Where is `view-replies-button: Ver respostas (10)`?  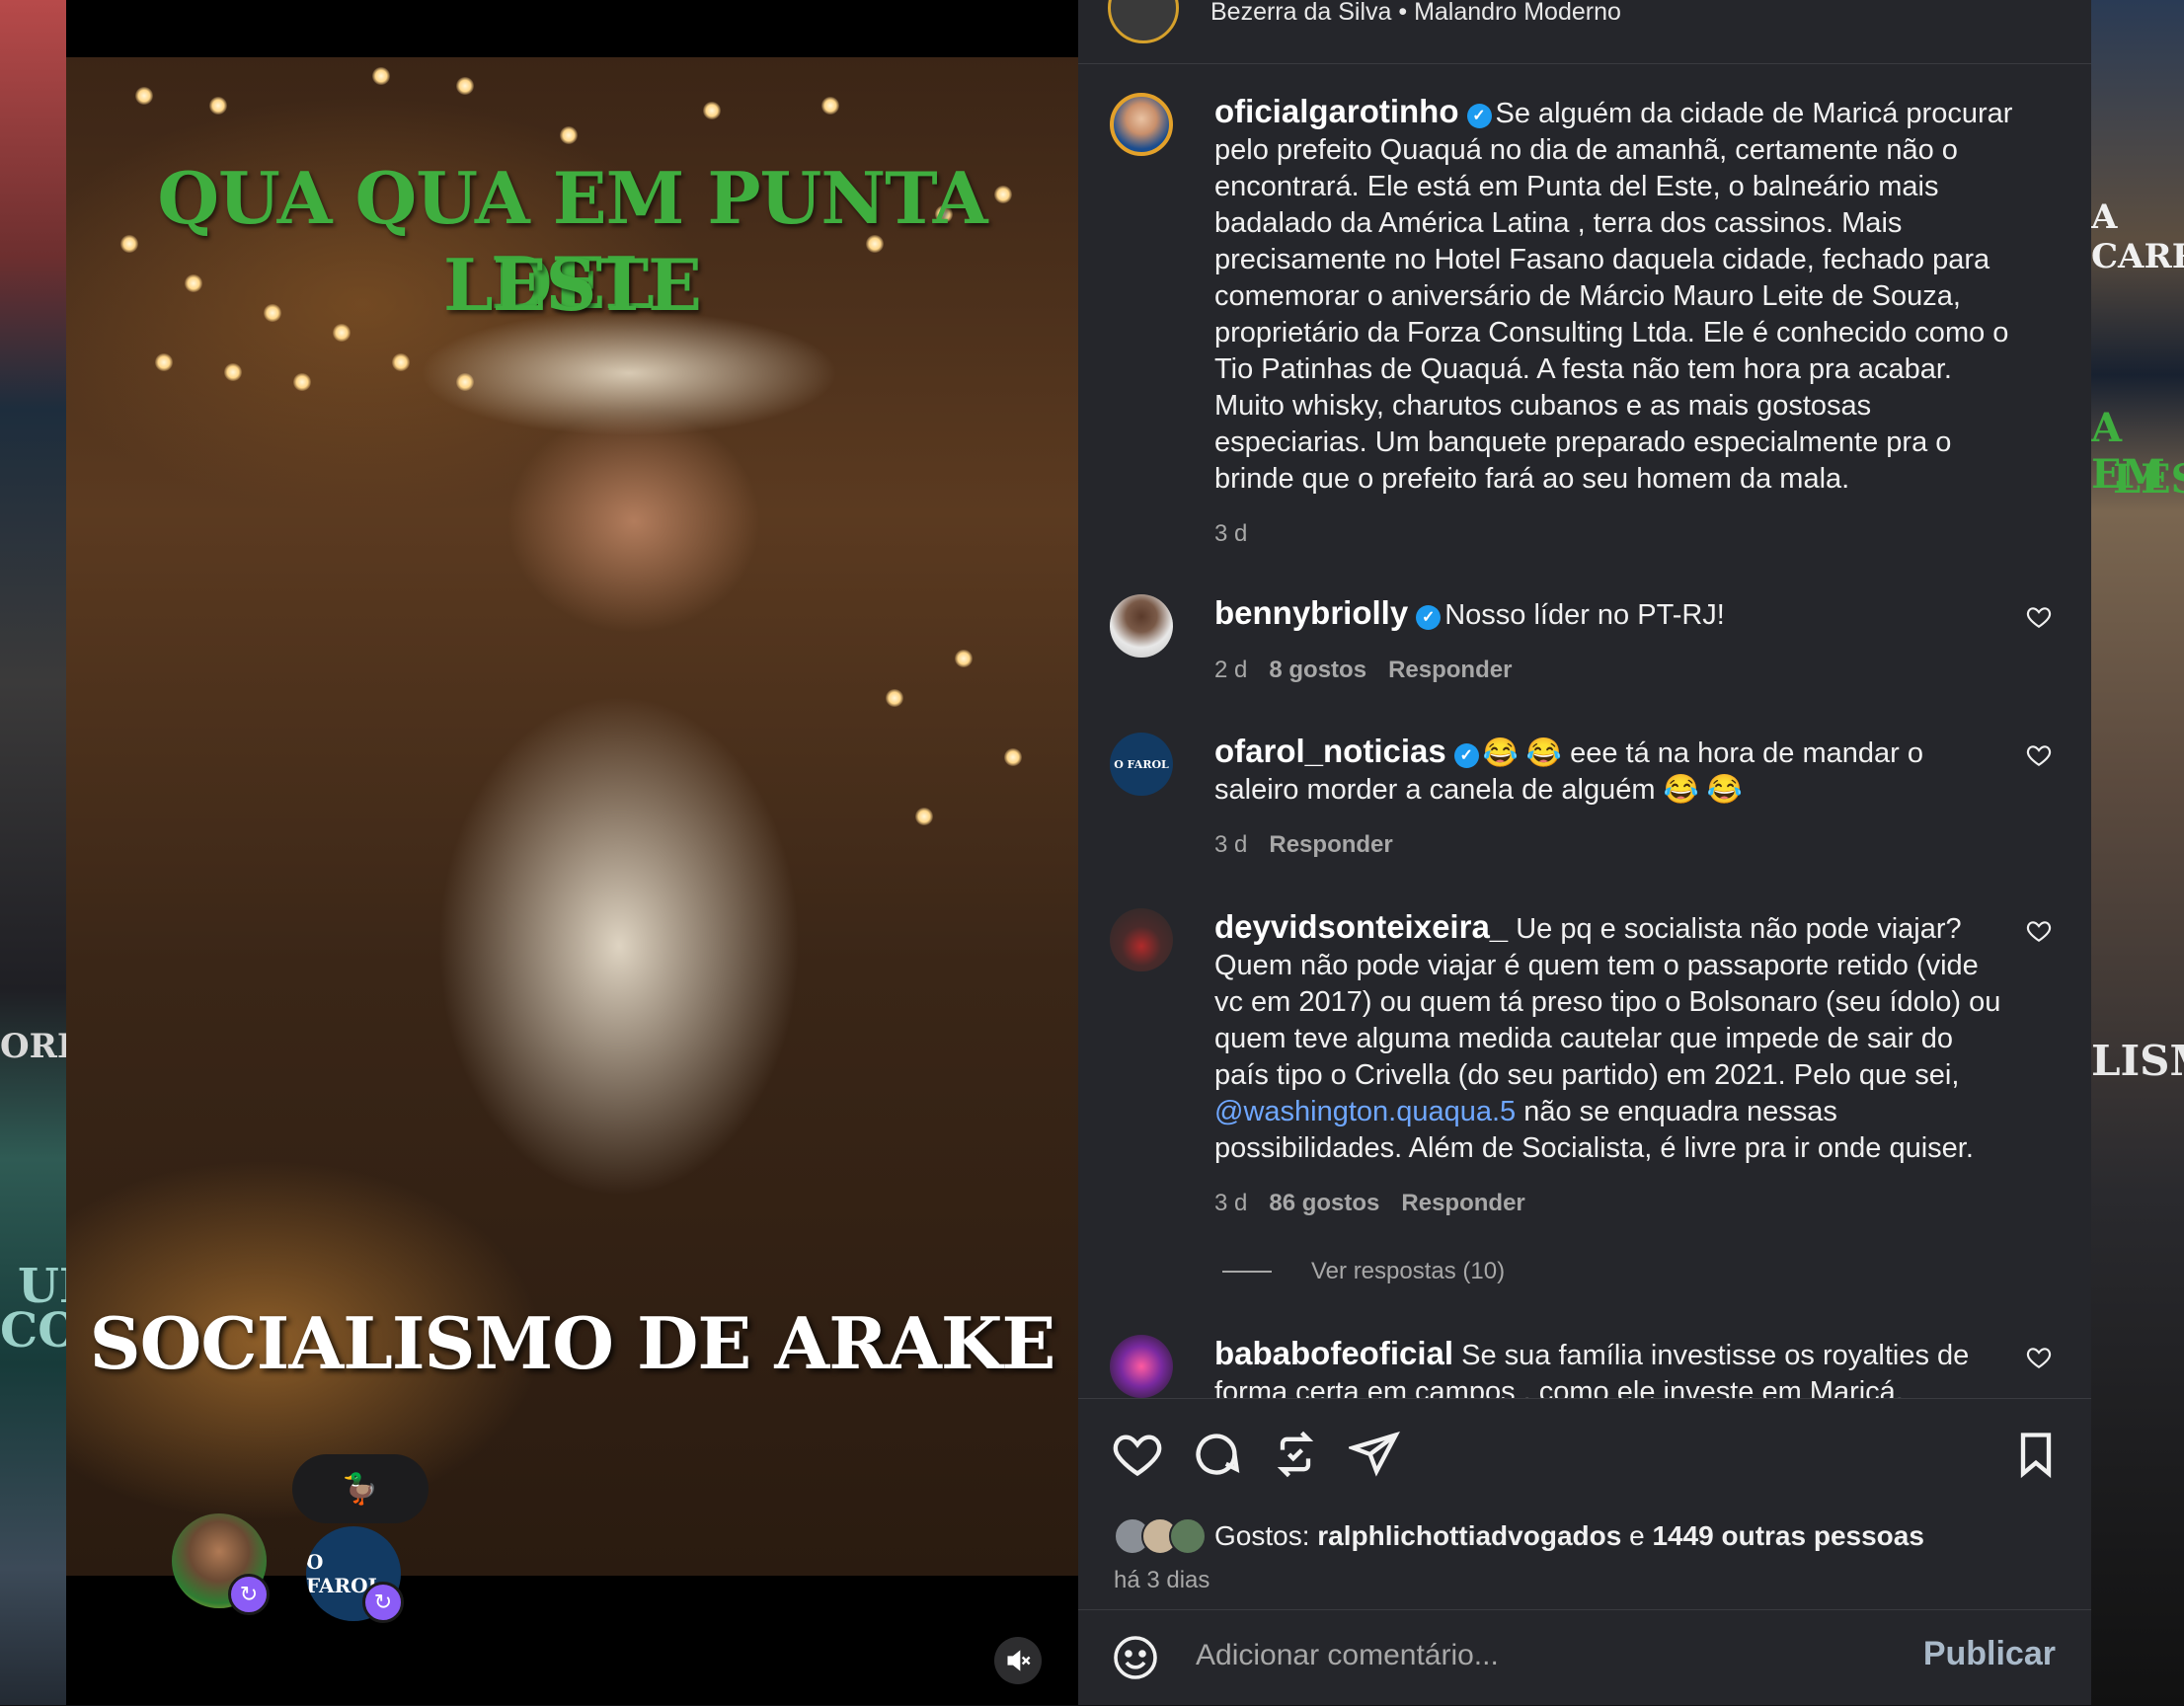 view-replies-button: Ver respostas (10) is located at coordinates (1363, 1271).